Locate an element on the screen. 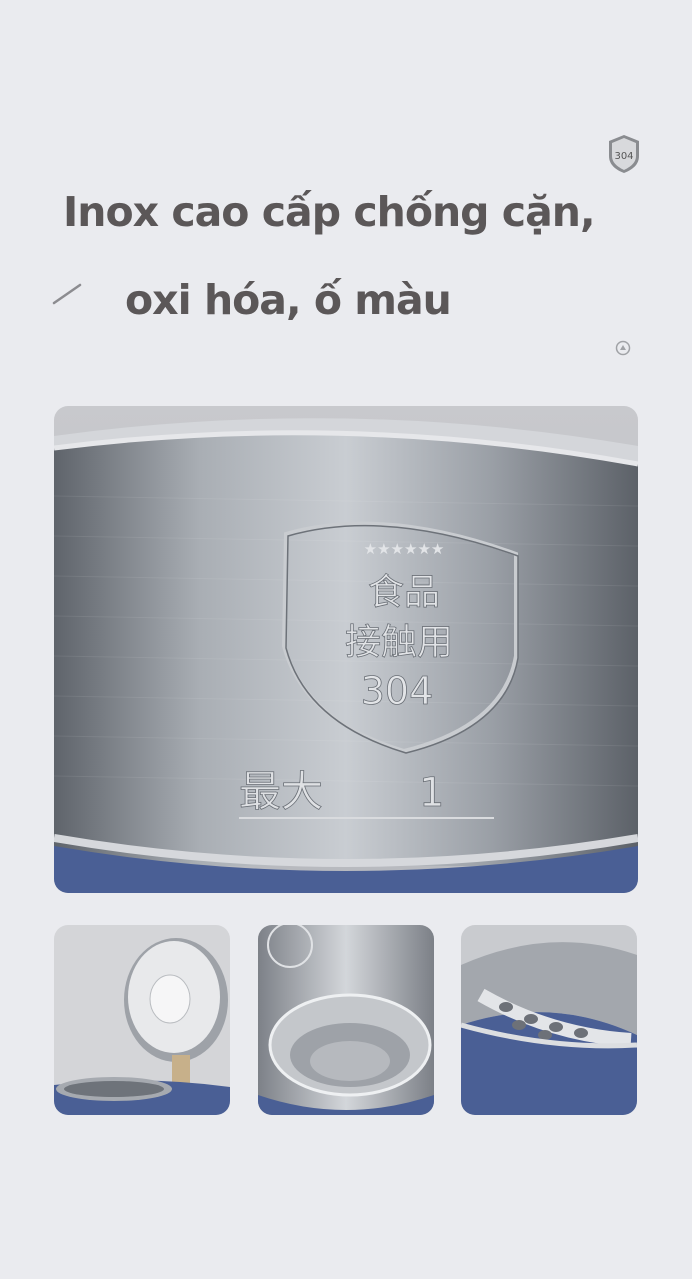 This screenshot has height=1279, width=692. circle-dot-icon is located at coordinates (623, 348).